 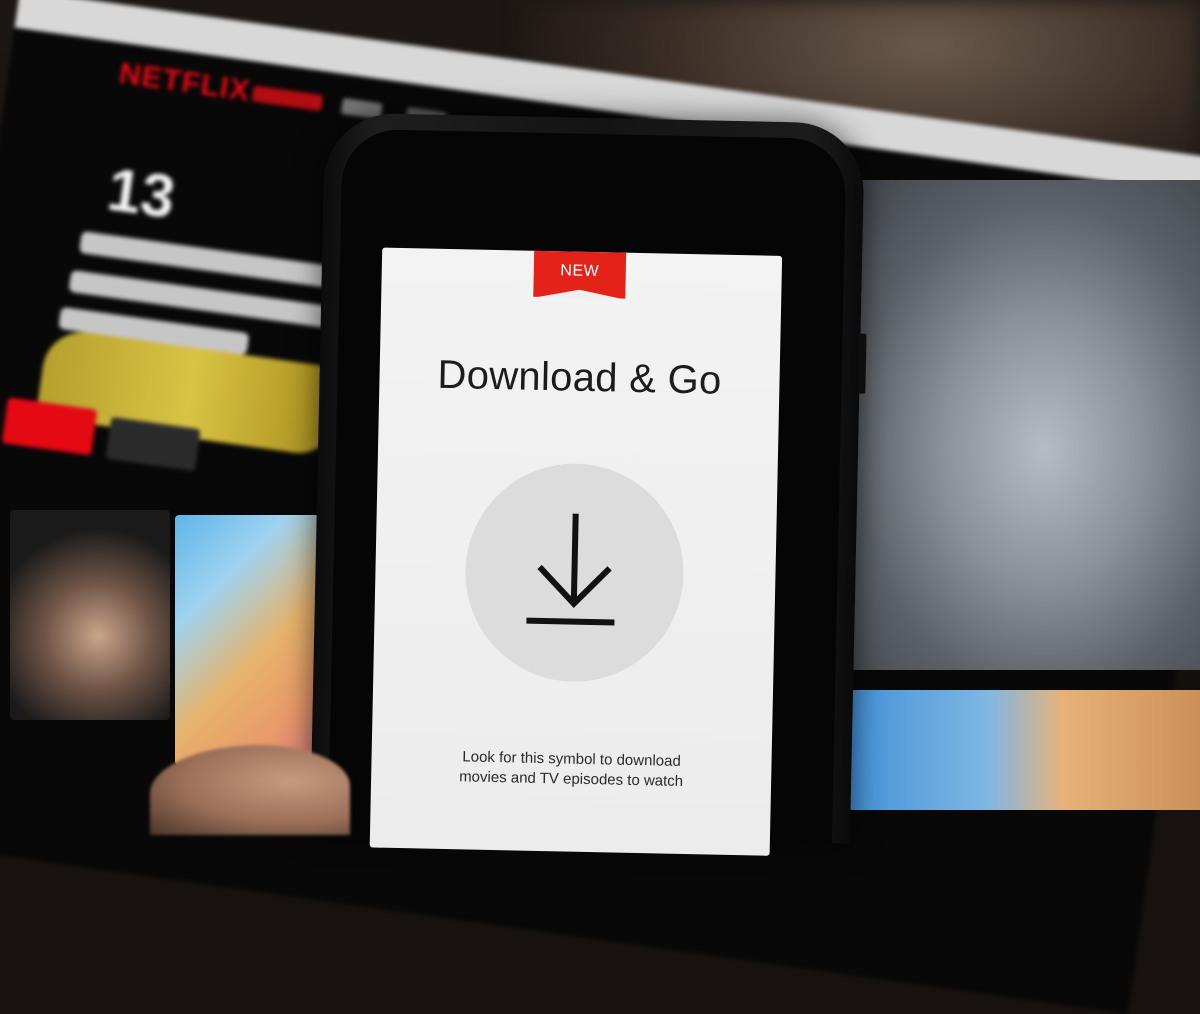 What do you see at coordinates (185, 82) in the screenshot?
I see `netflix-logo: NETFLIX` at bounding box center [185, 82].